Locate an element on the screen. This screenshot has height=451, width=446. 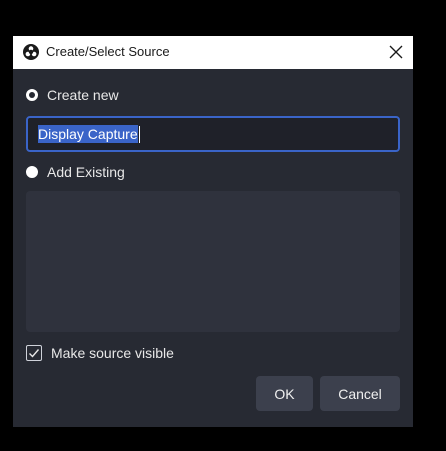
create-new-radio: Create new is located at coordinates (72, 95).